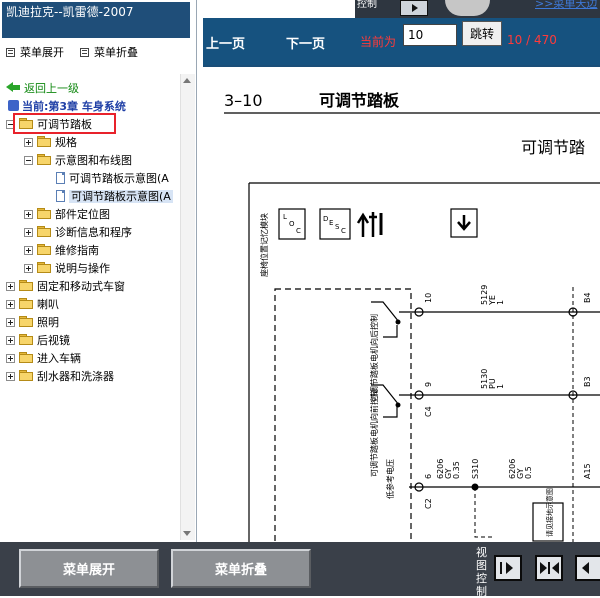  What do you see at coordinates (292, 224) in the screenshot?
I see `loc-symbol-icon: L O C` at bounding box center [292, 224].